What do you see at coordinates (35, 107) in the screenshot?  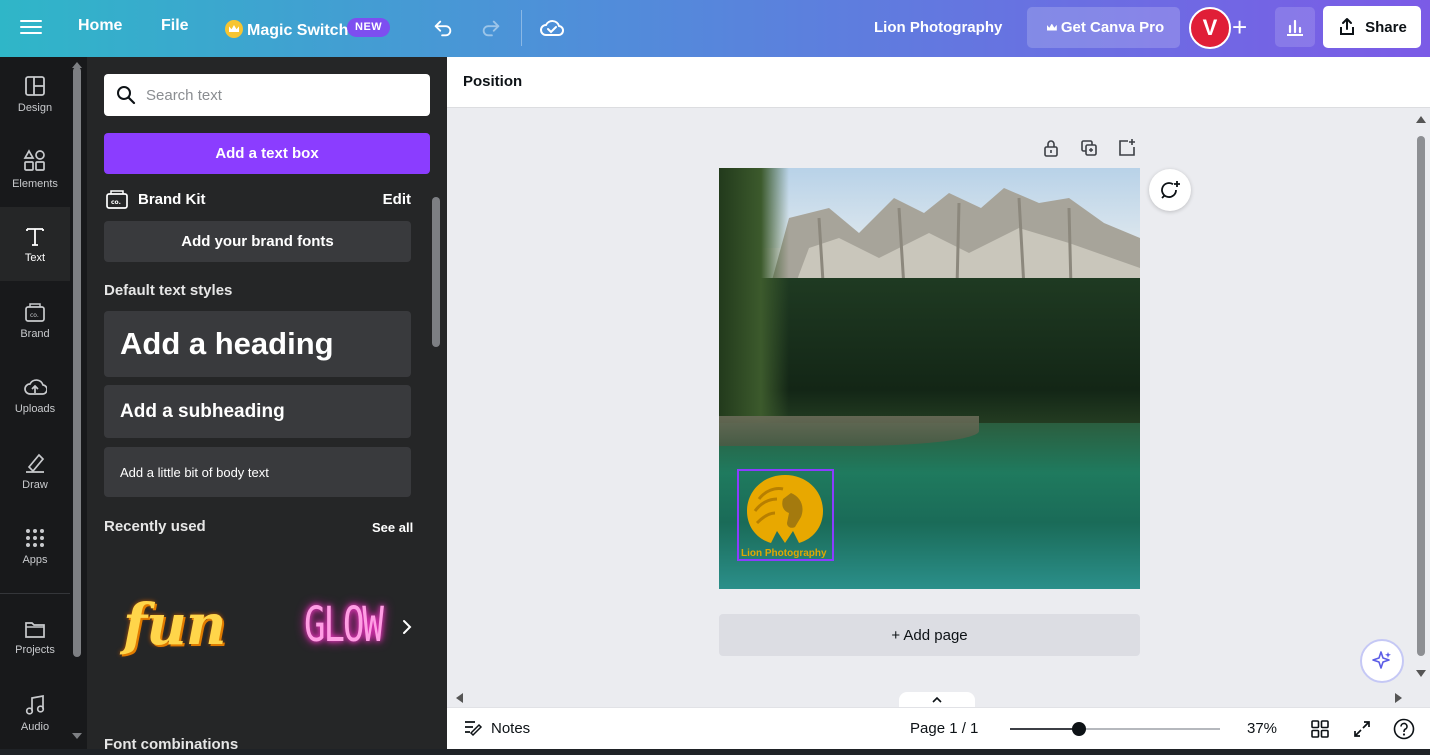 I see `rail-label: Design` at bounding box center [35, 107].